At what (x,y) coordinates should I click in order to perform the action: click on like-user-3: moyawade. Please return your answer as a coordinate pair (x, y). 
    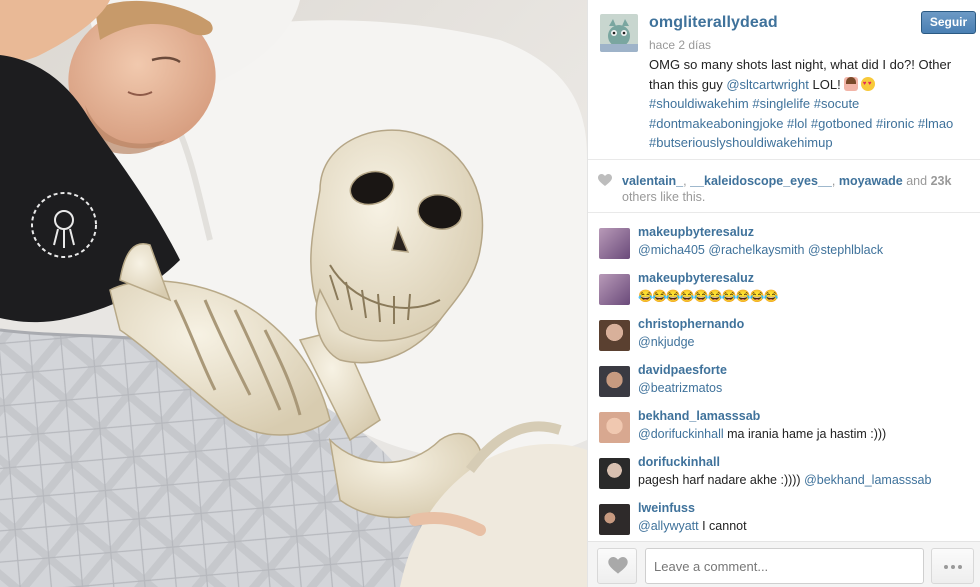
    Looking at the image, I should click on (871, 181).